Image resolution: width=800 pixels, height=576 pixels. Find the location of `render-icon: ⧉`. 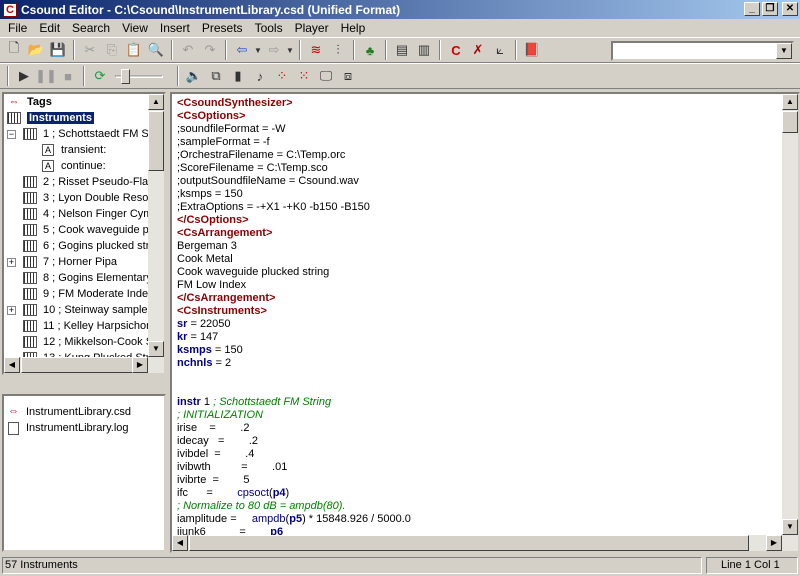

render-icon: ⧉ is located at coordinates (216, 76).